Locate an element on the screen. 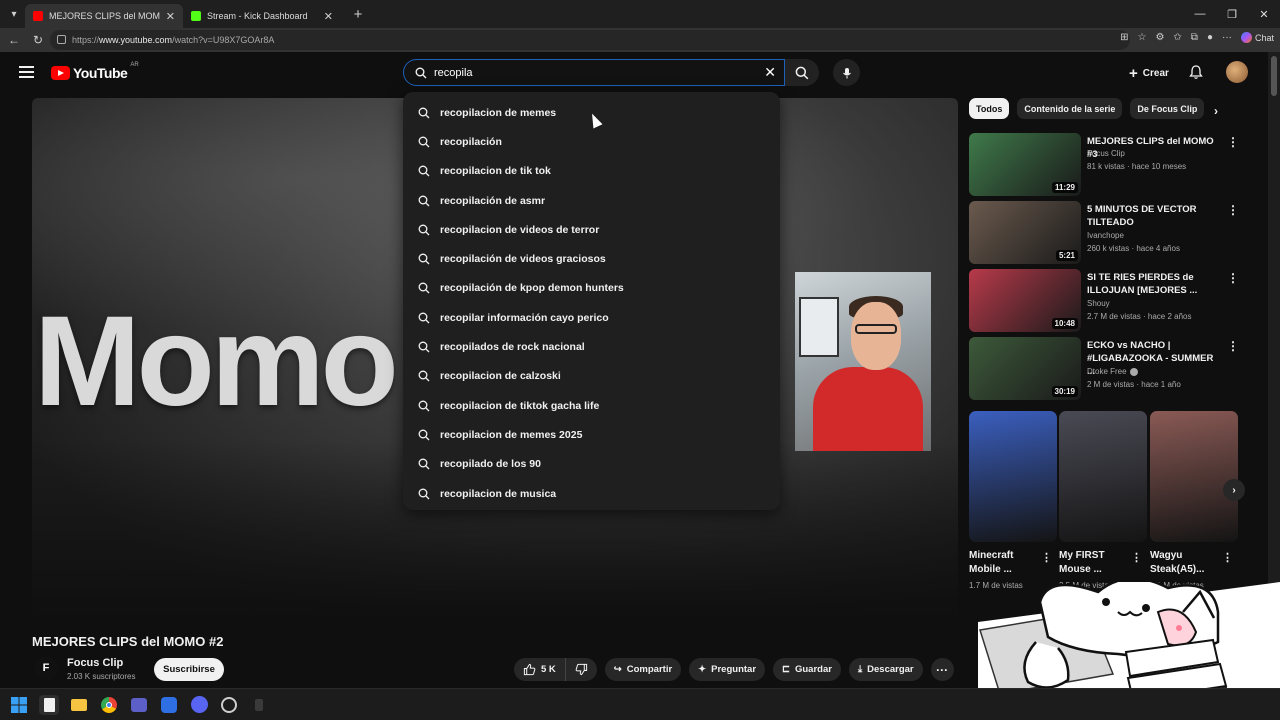  minimize-button: — is located at coordinates (1200, 14).